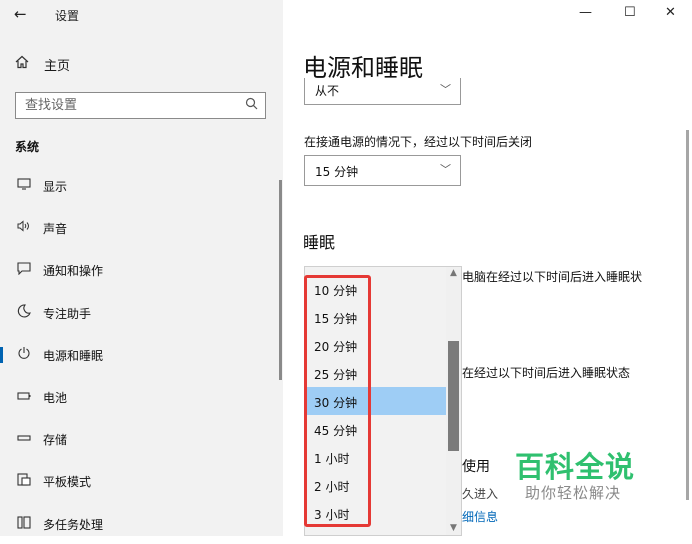 The height and width of the screenshot is (544, 692). Describe the element at coordinates (337, 172) in the screenshot. I see `dropdown-value: 15 分钟` at that location.